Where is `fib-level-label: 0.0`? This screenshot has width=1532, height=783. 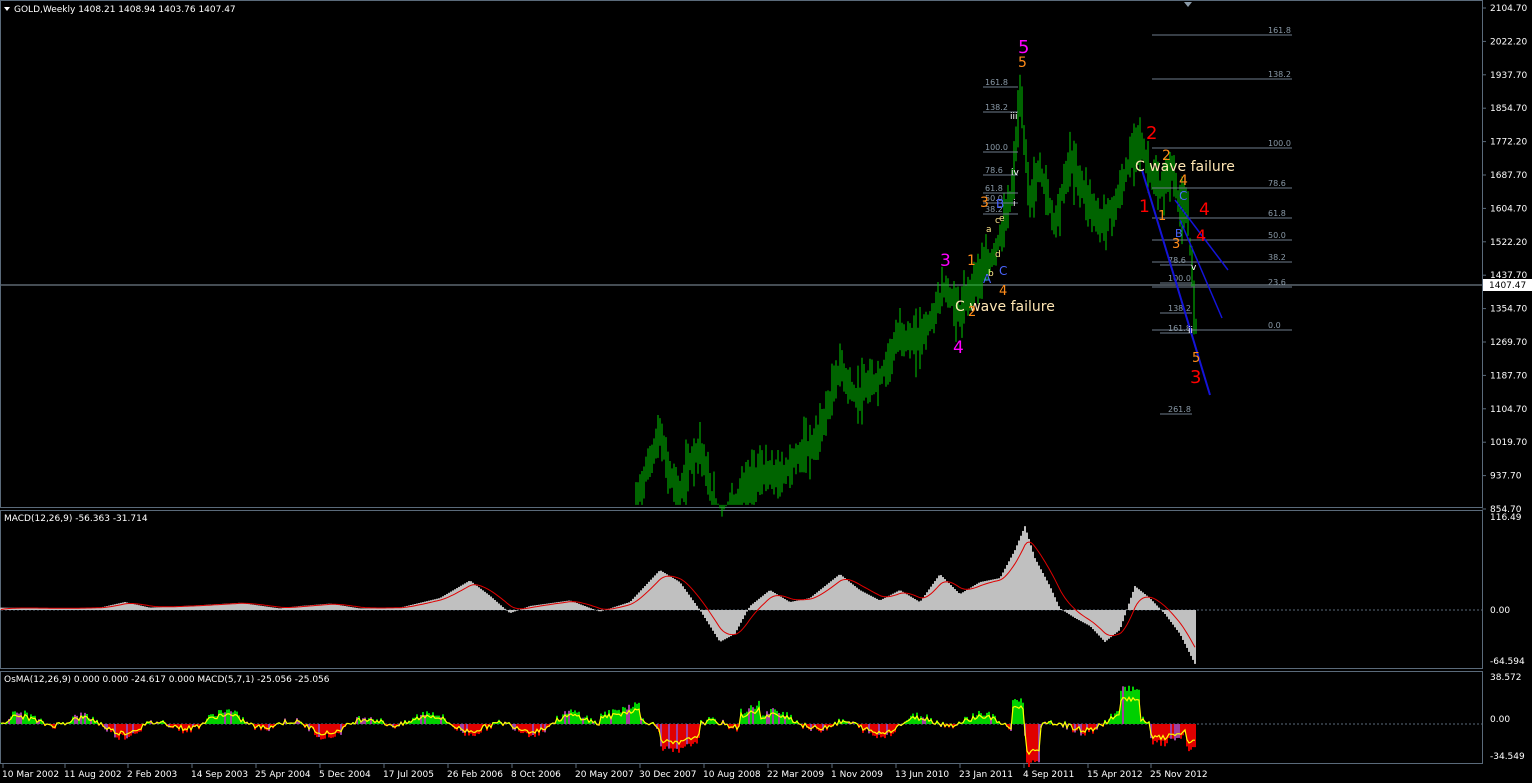
fib-level-label: 0.0 is located at coordinates (1274, 325).